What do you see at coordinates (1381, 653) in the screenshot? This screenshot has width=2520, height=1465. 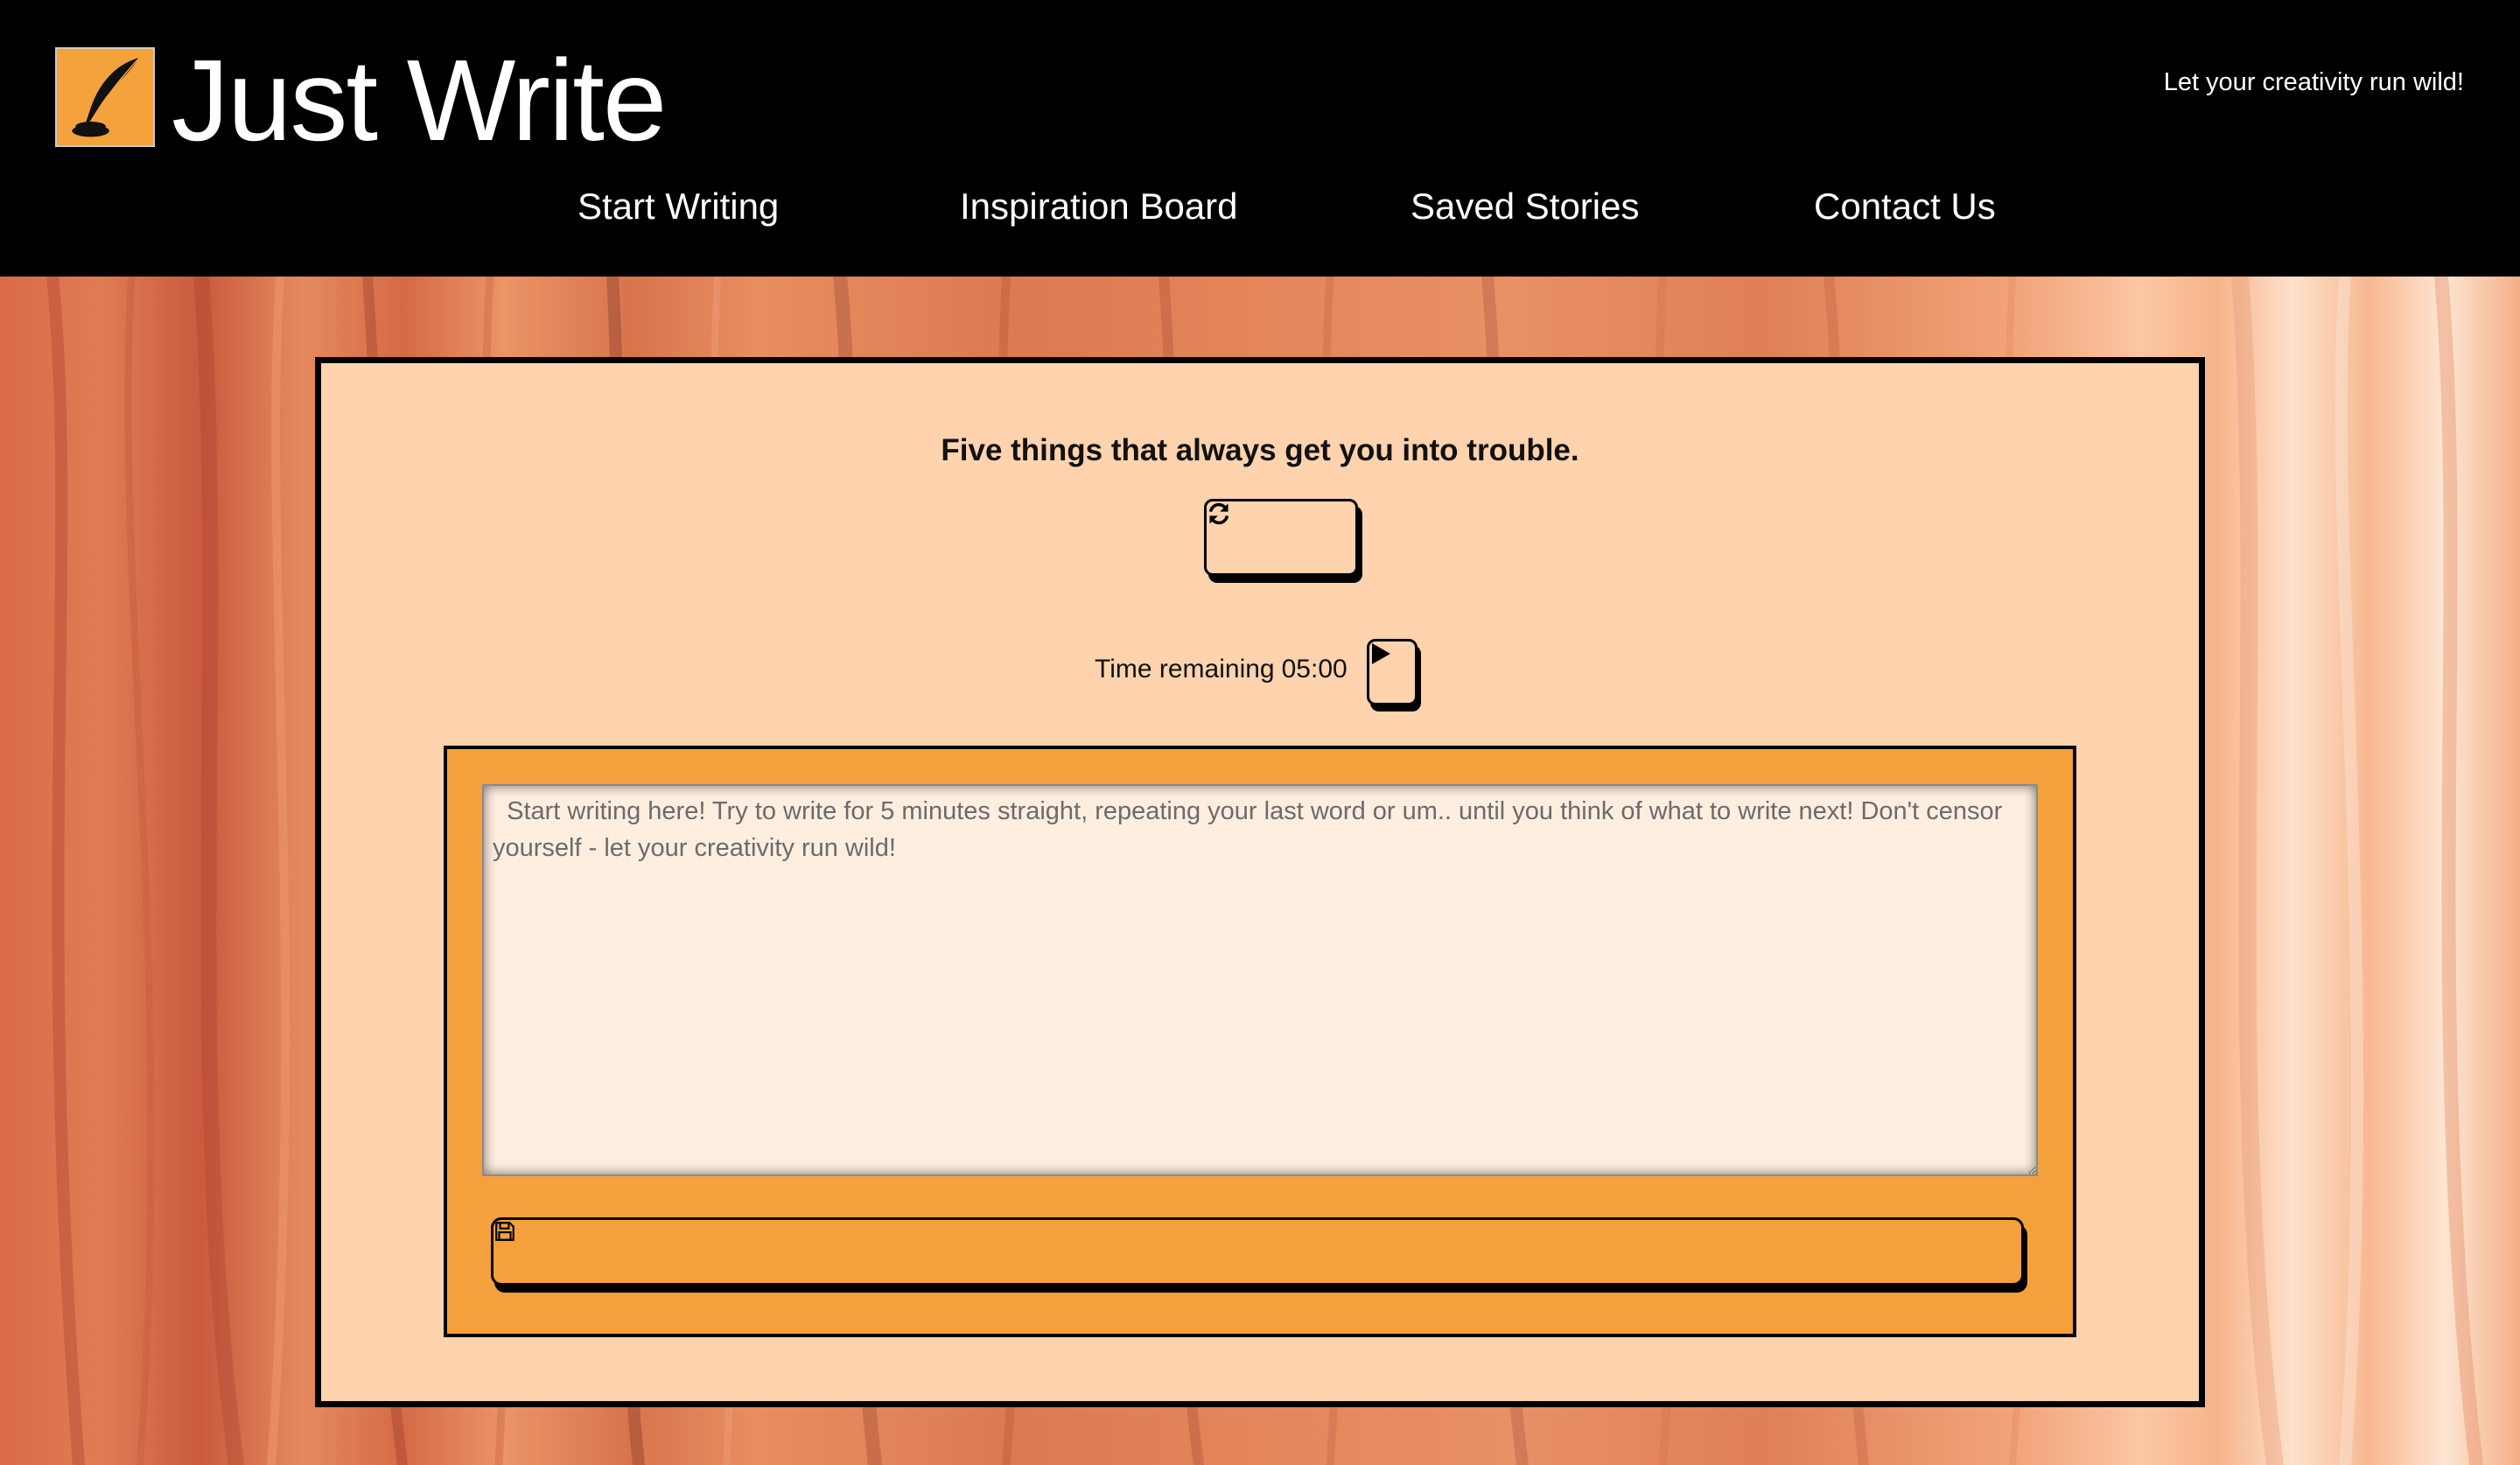 I see `play-icon` at bounding box center [1381, 653].